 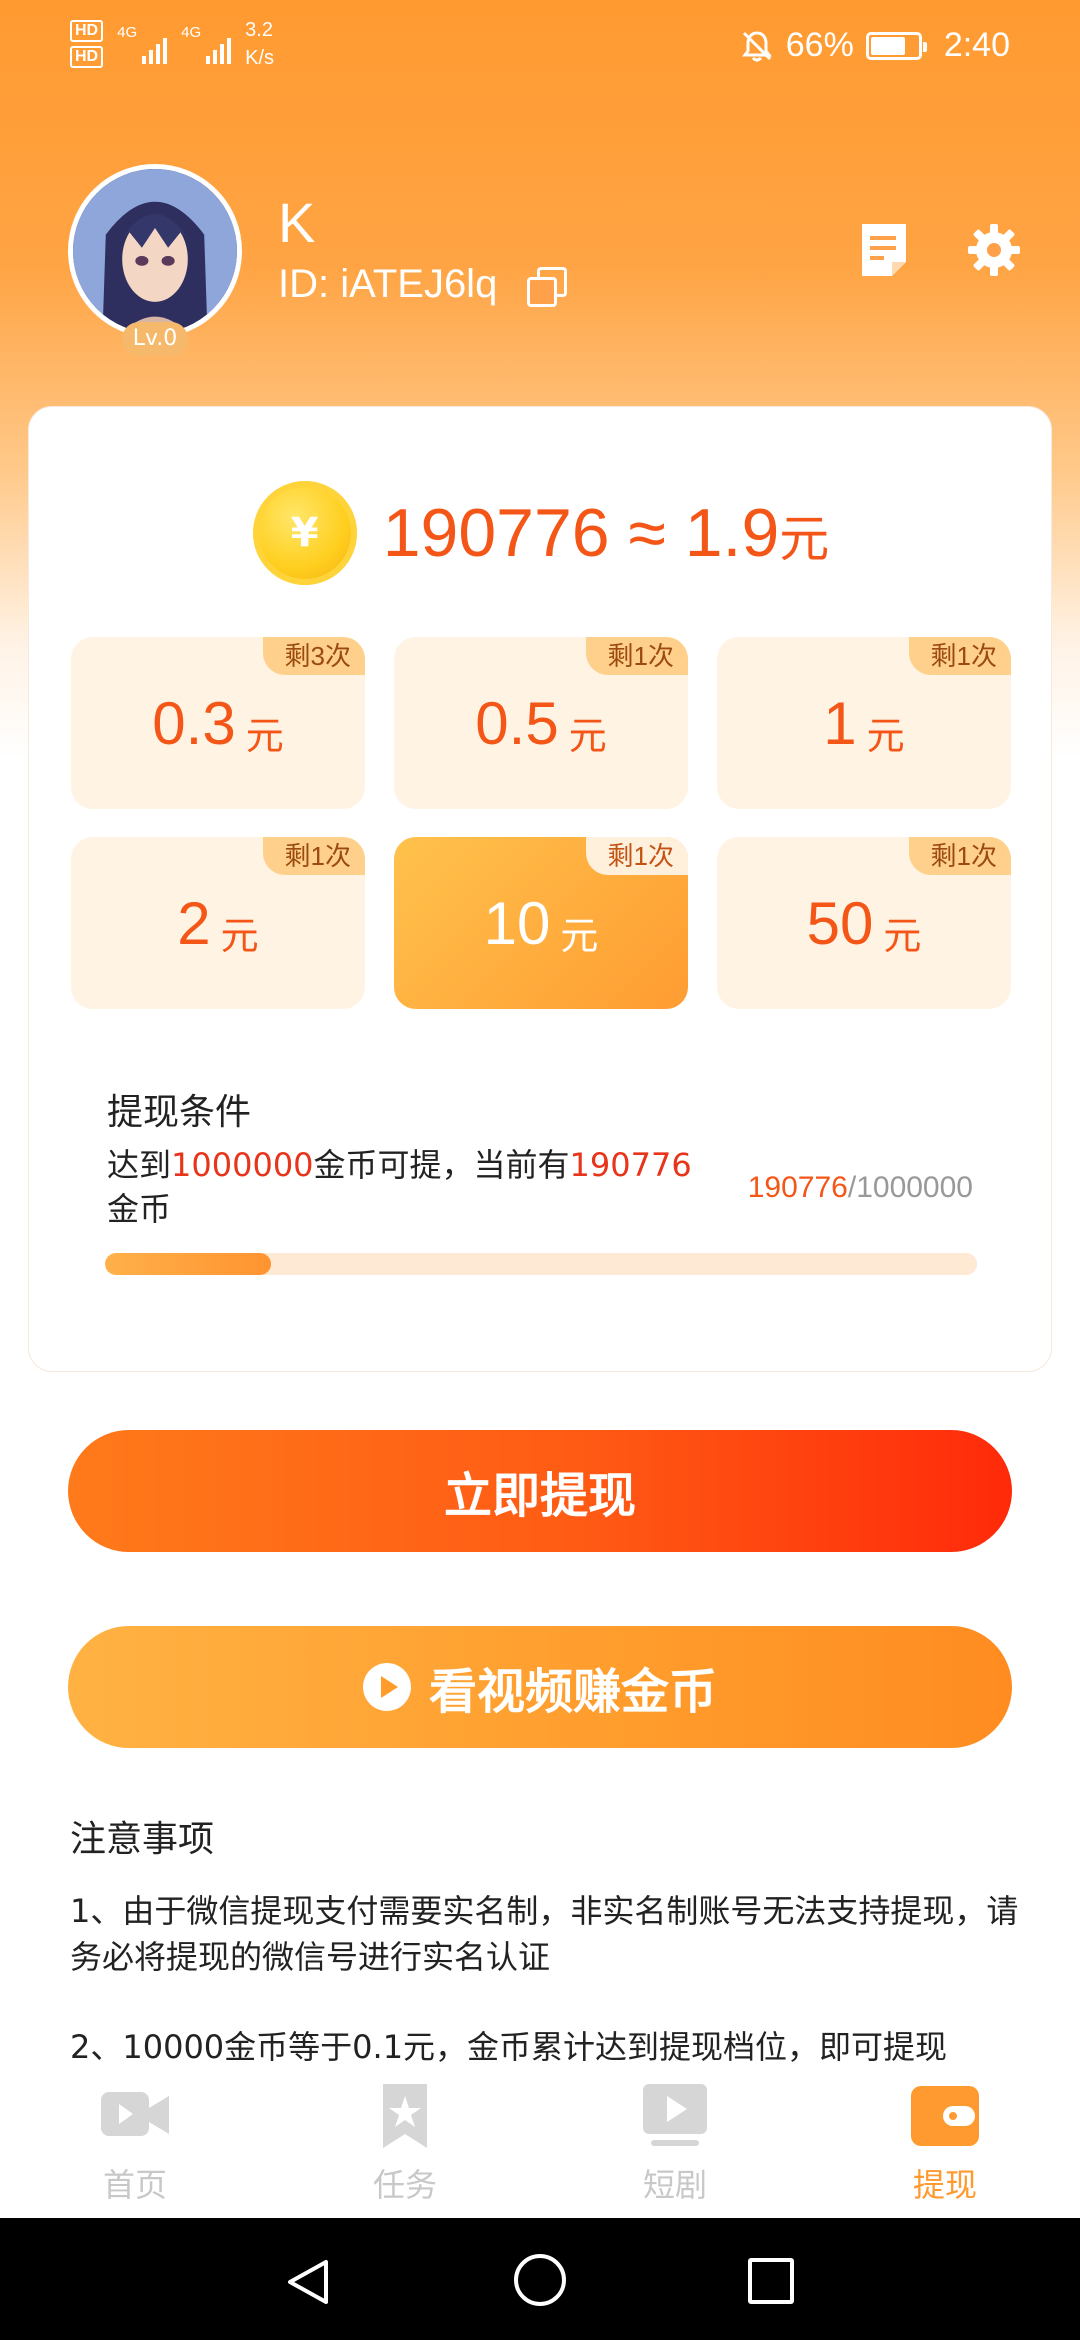 I want to click on withdraw-option: 剩1次 50 元, so click(x=864, y=923).